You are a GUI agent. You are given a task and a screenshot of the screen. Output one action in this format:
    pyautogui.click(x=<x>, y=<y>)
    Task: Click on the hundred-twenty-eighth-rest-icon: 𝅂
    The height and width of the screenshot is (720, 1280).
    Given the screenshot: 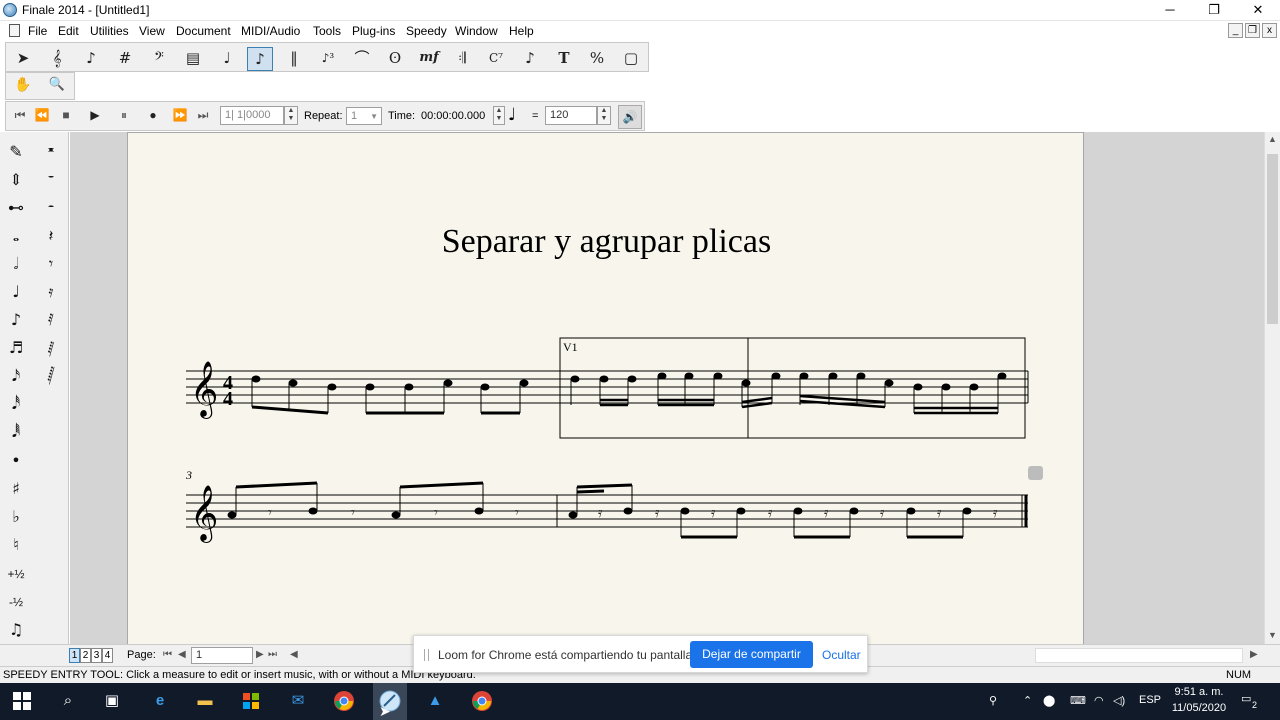 What is the action you would take?
    pyautogui.click(x=51, y=376)
    